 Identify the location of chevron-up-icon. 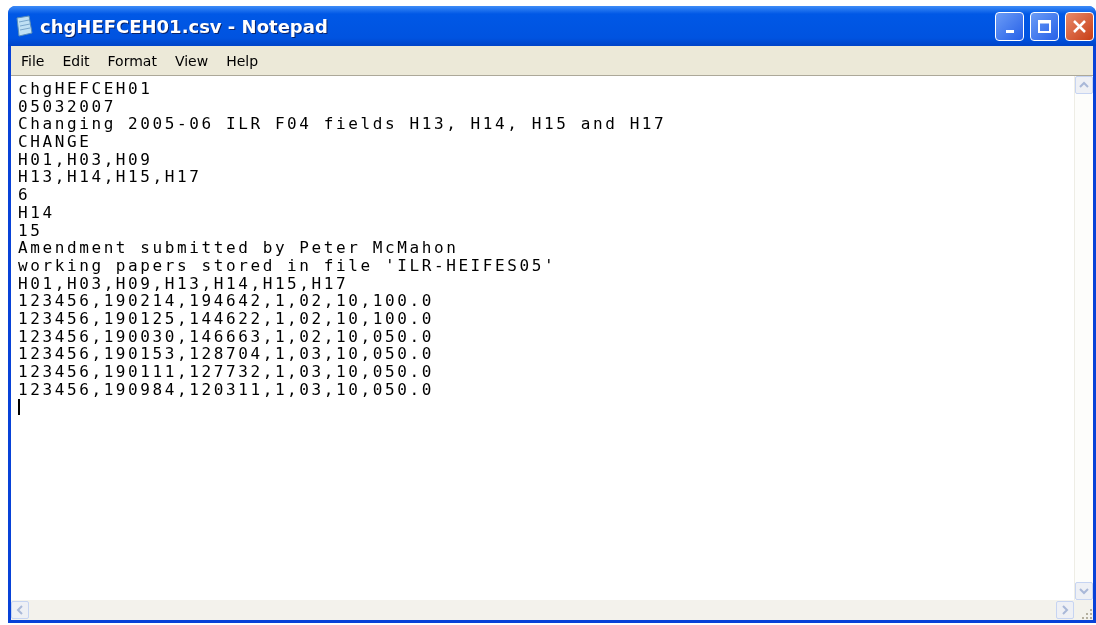
(1084, 85).